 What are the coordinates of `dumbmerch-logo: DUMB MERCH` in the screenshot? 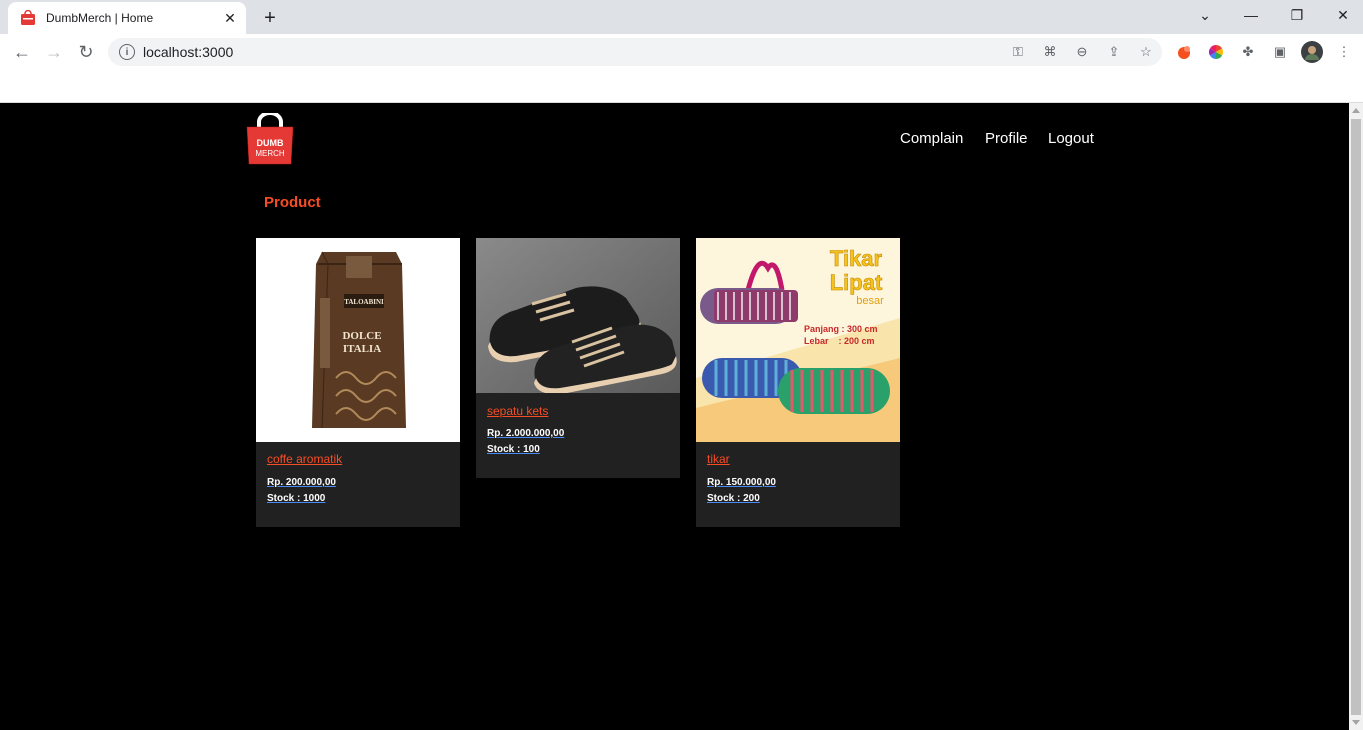 It's located at (270, 139).